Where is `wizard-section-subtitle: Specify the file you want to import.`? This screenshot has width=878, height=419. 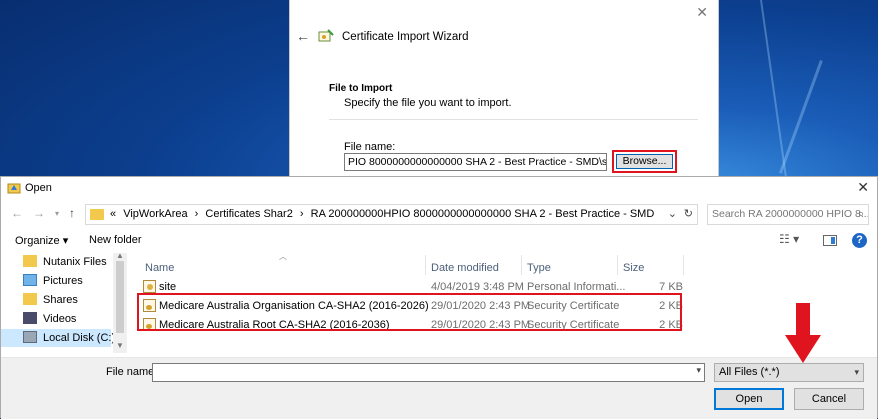 wizard-section-subtitle: Specify the file you want to import. is located at coordinates (428, 103).